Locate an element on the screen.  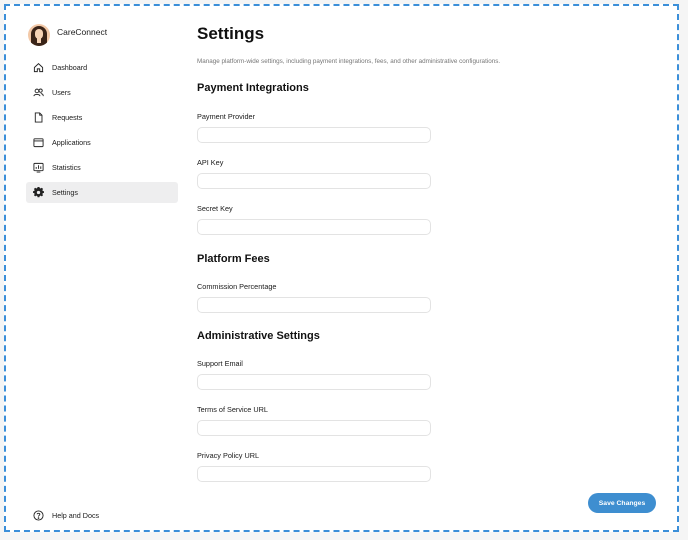
api-key-label: API Key is located at coordinates (210, 162).